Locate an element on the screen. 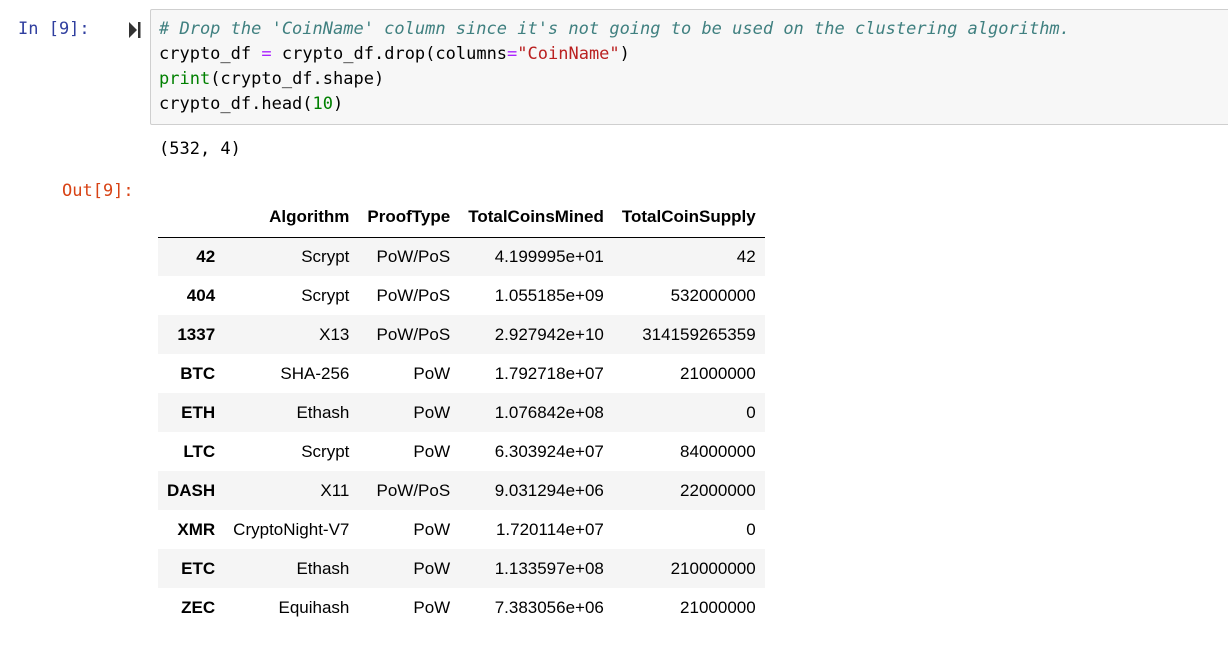  table-cell: 7.383056e+06 is located at coordinates (549, 607).